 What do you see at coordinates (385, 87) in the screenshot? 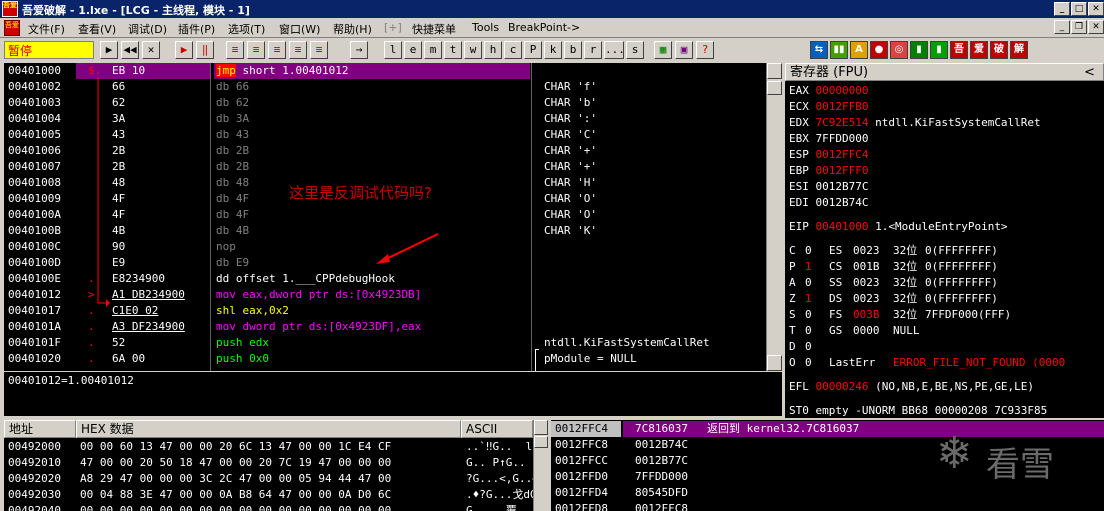
I see `disasm-row: 00401002 66 db 66 CHAR 'f'` at bounding box center [385, 87].